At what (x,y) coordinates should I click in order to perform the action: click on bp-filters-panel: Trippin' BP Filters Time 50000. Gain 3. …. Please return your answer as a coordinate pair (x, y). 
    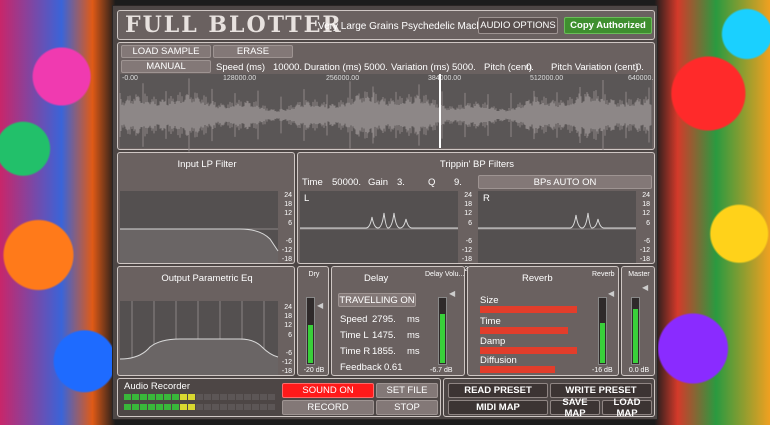
    Looking at the image, I should click on (476, 212).